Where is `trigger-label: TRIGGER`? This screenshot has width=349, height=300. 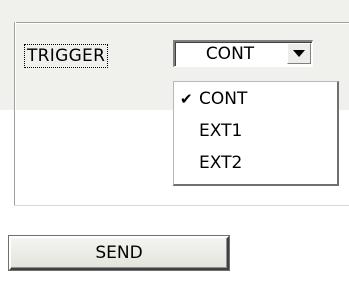
trigger-label: TRIGGER is located at coordinates (66, 56).